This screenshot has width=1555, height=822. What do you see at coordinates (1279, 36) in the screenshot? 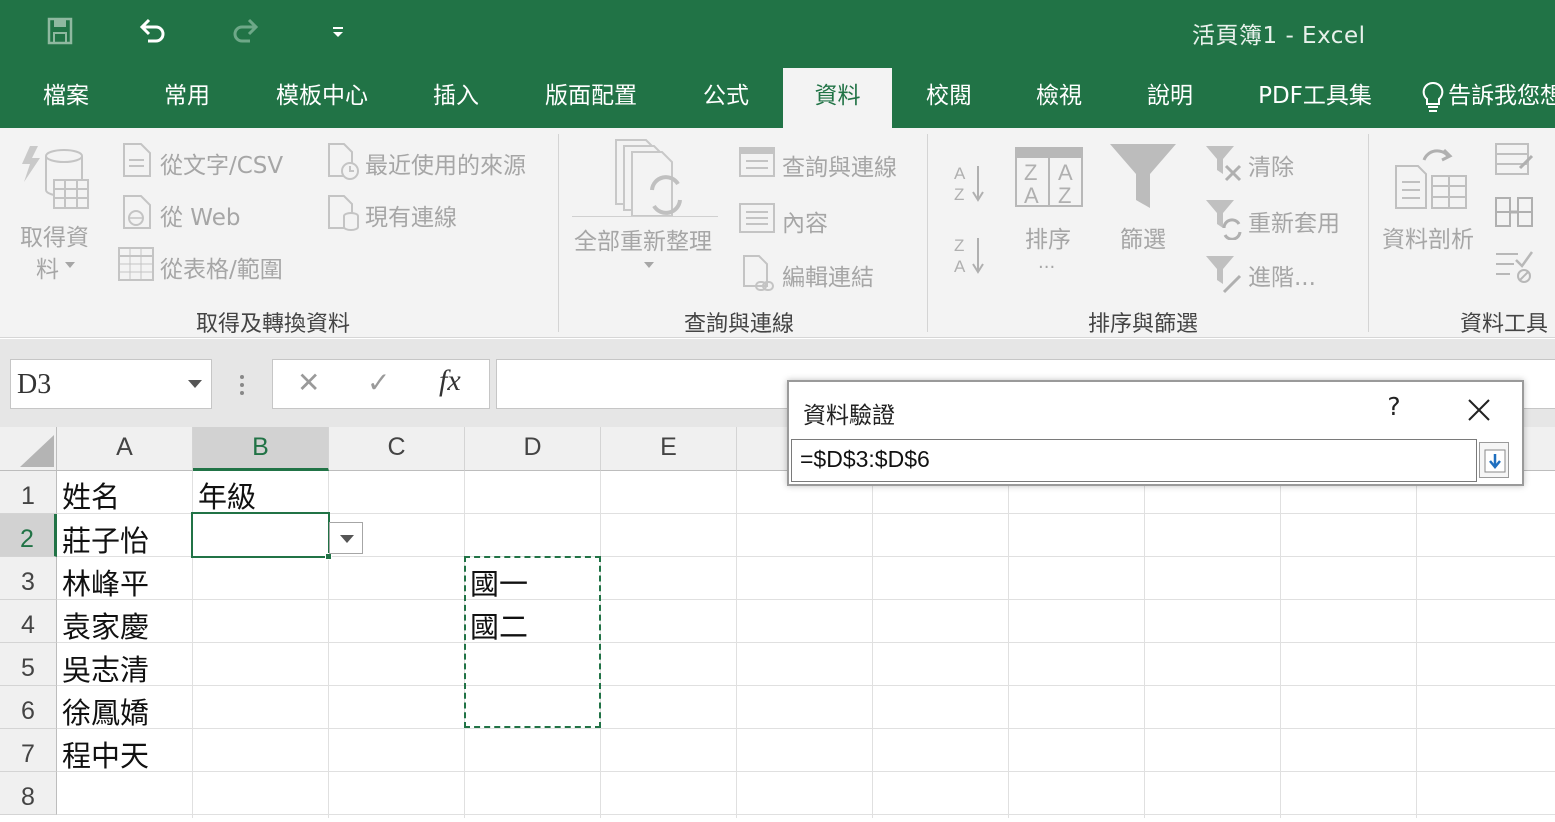
I see `window-title: 活頁簿1 - Excel` at bounding box center [1279, 36].